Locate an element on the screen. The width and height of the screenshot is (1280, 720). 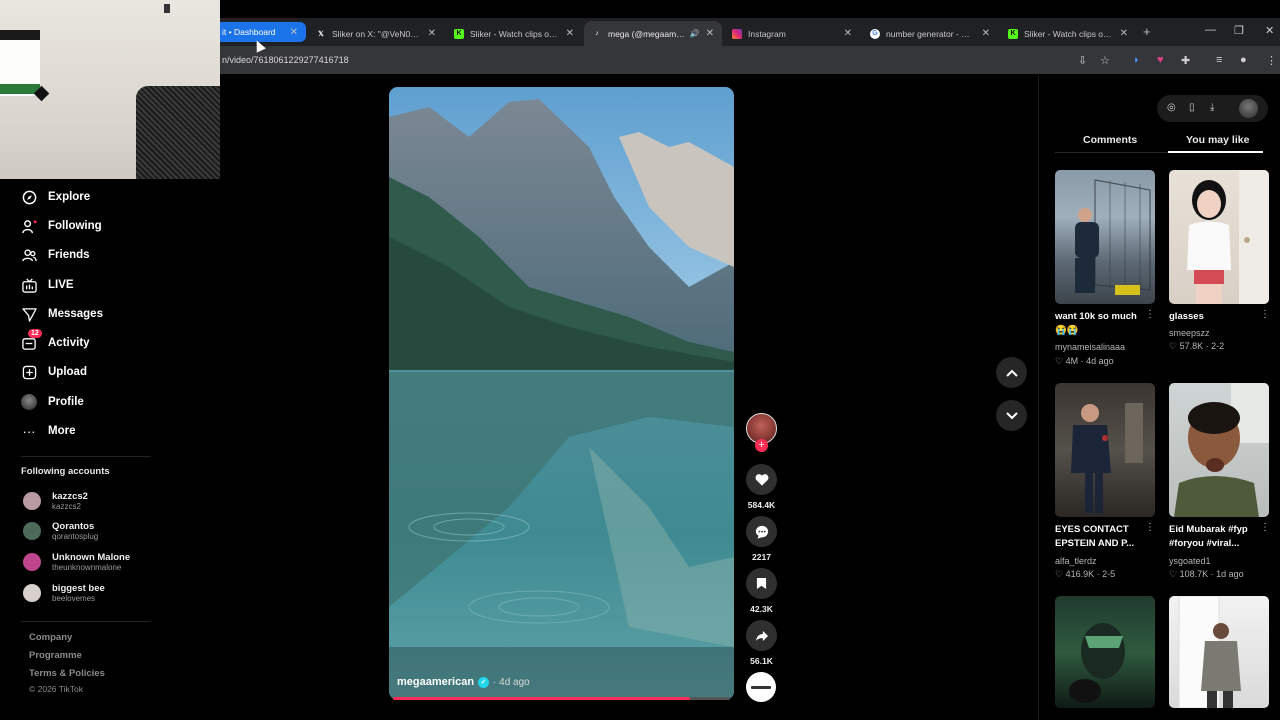
extensions-puzzle-icon: ✚ is located at coordinates (1185, 60).